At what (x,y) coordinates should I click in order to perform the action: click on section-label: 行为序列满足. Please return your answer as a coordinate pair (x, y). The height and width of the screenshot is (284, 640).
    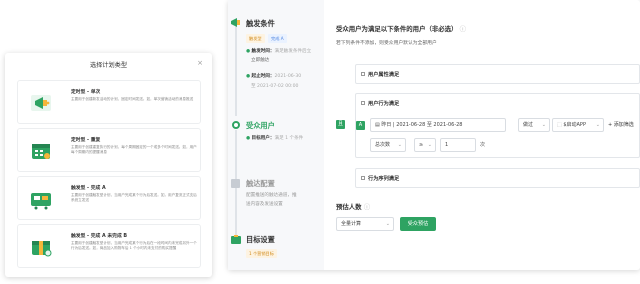
    Looking at the image, I should click on (384, 179).